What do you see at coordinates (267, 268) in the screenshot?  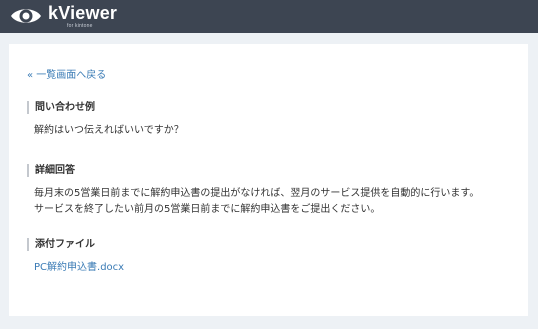 I see `section-body: PC解約申込書.docx` at bounding box center [267, 268].